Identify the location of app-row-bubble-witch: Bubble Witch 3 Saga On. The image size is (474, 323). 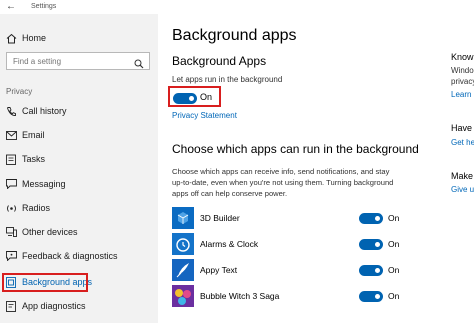
(307, 298).